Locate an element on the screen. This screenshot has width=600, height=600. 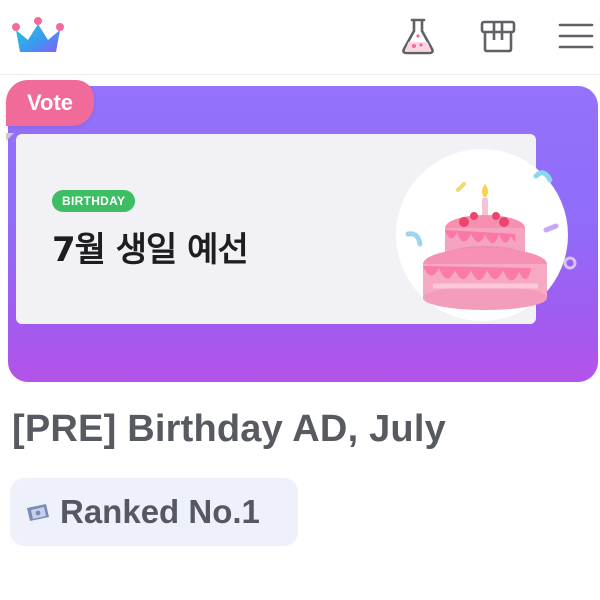
vote-tag-fold is located at coordinates (10, 133).